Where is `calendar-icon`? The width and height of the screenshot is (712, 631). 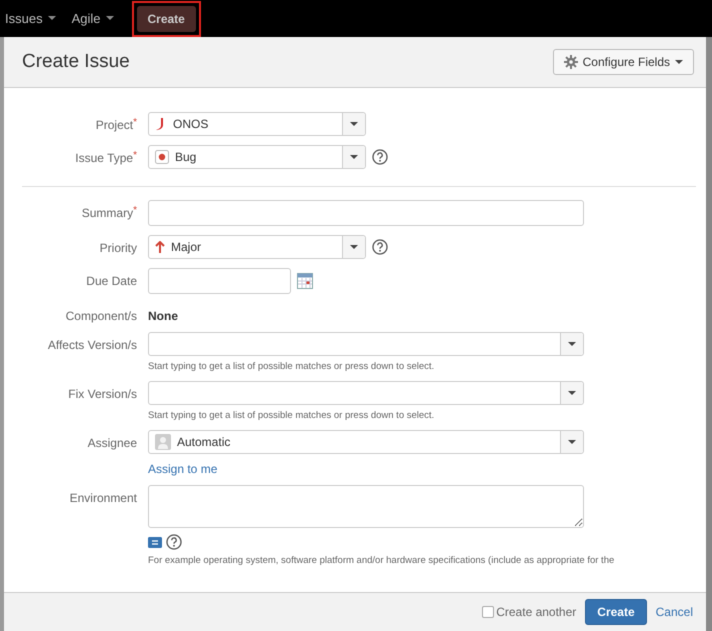 calendar-icon is located at coordinates (305, 281).